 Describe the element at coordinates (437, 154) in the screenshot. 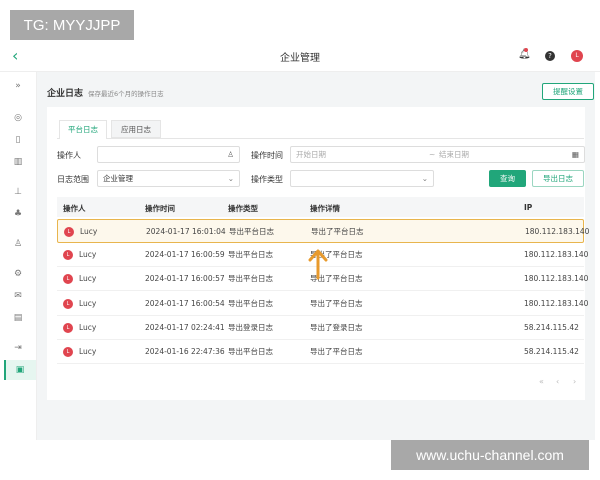

I see `date-range-picker: 开始日期 ~ 结束日期 ▦` at that location.